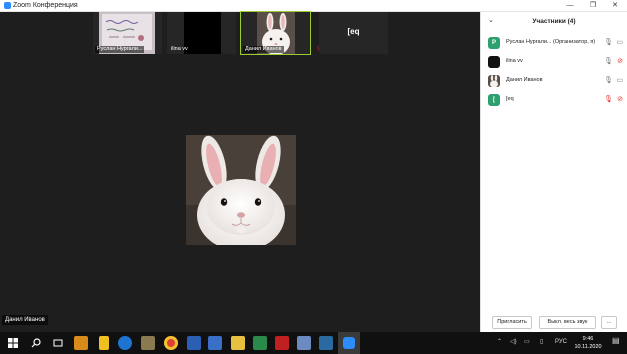 The image size is (627, 354). Describe the element at coordinates (541, 342) in the screenshot. I see `battery-icon: ▯` at that location.